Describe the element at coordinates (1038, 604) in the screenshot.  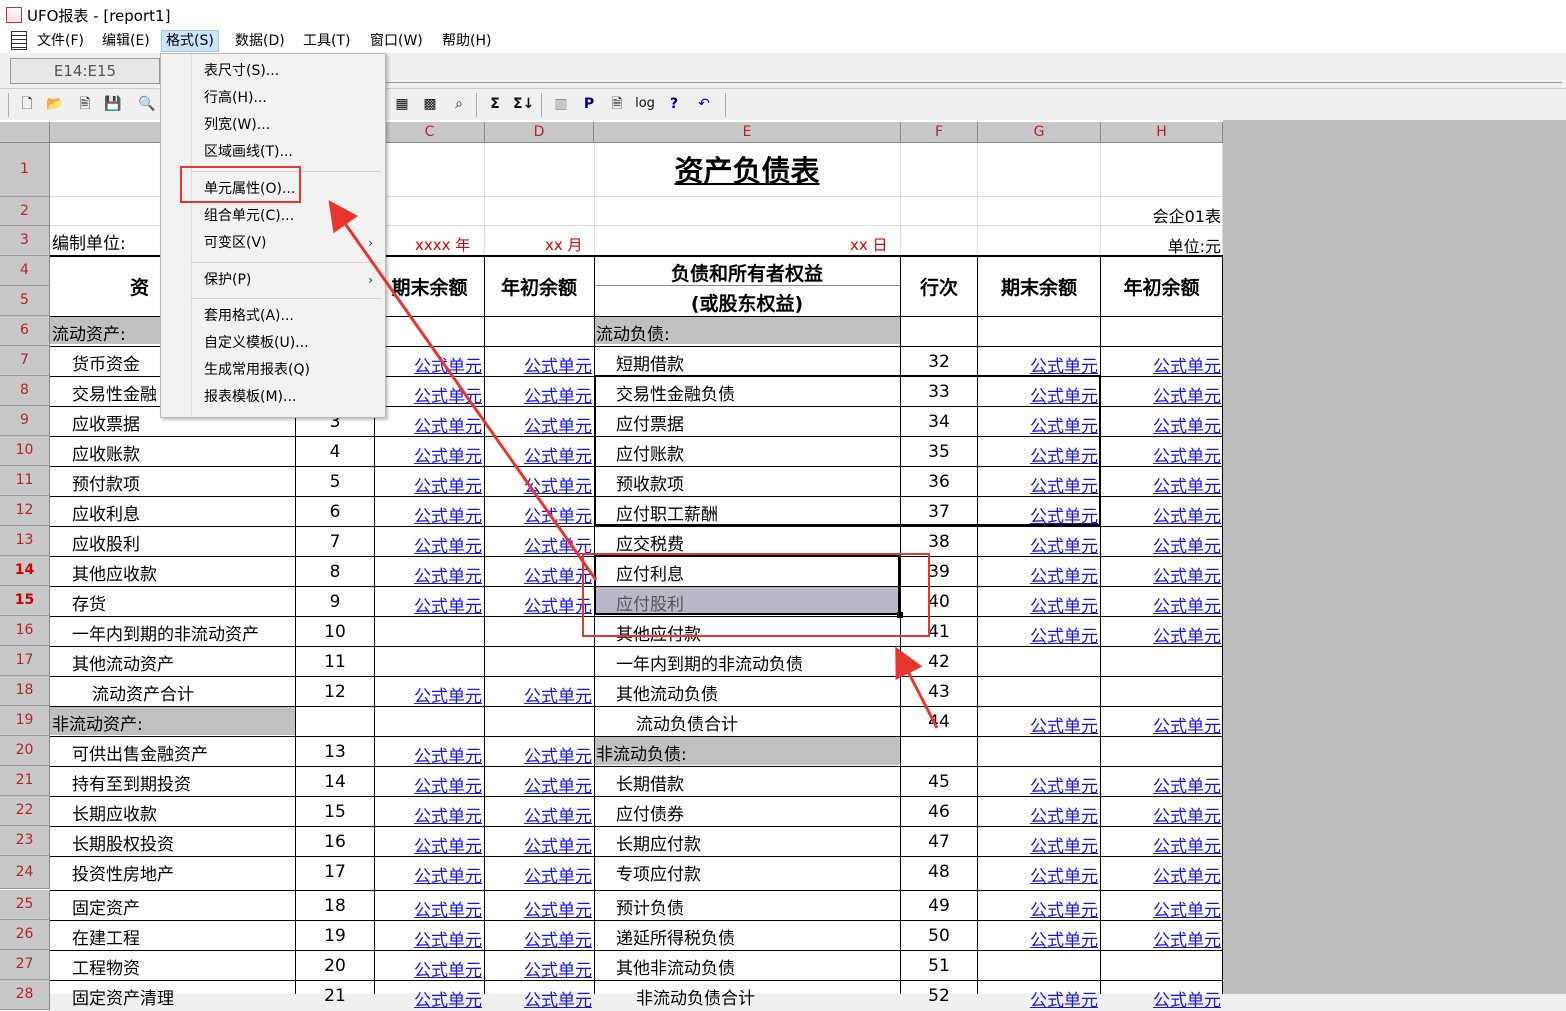
I see `formula-cell-g15: 公式单元` at that location.